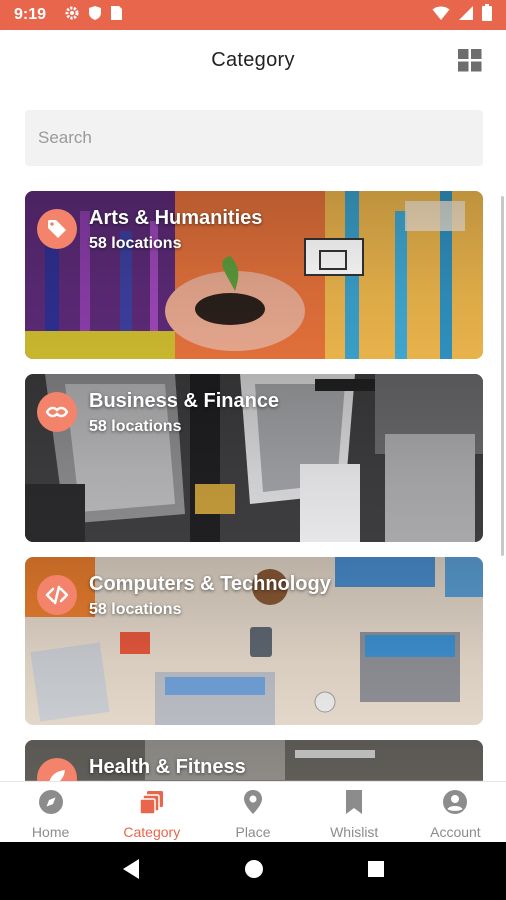 The image size is (506, 900). What do you see at coordinates (95, 15) in the screenshot?
I see `shield-icon` at bounding box center [95, 15].